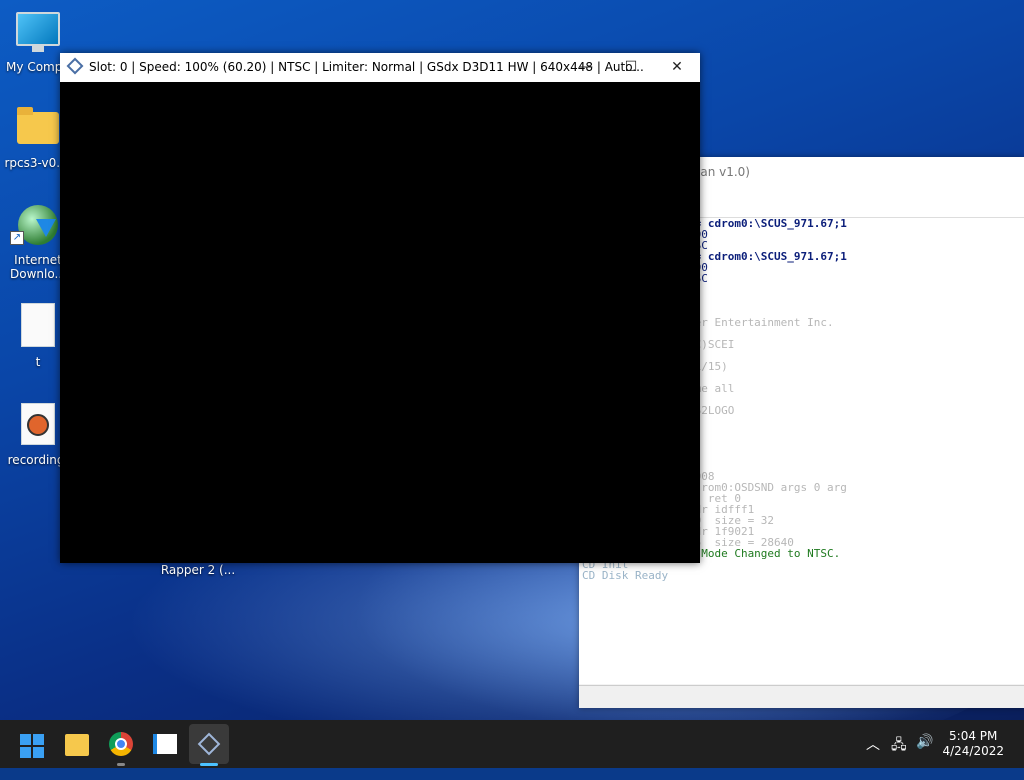  What do you see at coordinates (512, 744) in the screenshot?
I see `taskbar: ︿ 🖧 🔊 5:04 PM 4/24/2022` at bounding box center [512, 744].